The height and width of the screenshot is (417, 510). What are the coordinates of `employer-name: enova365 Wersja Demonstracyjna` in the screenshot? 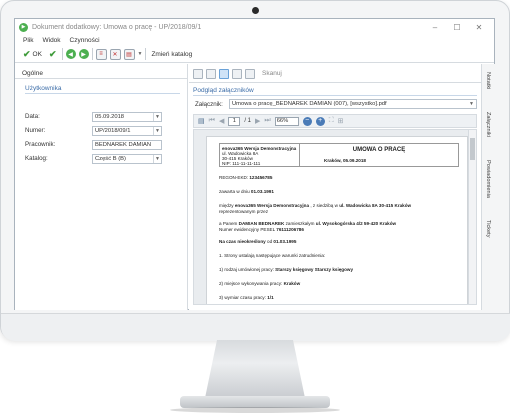 It's located at (272, 205).